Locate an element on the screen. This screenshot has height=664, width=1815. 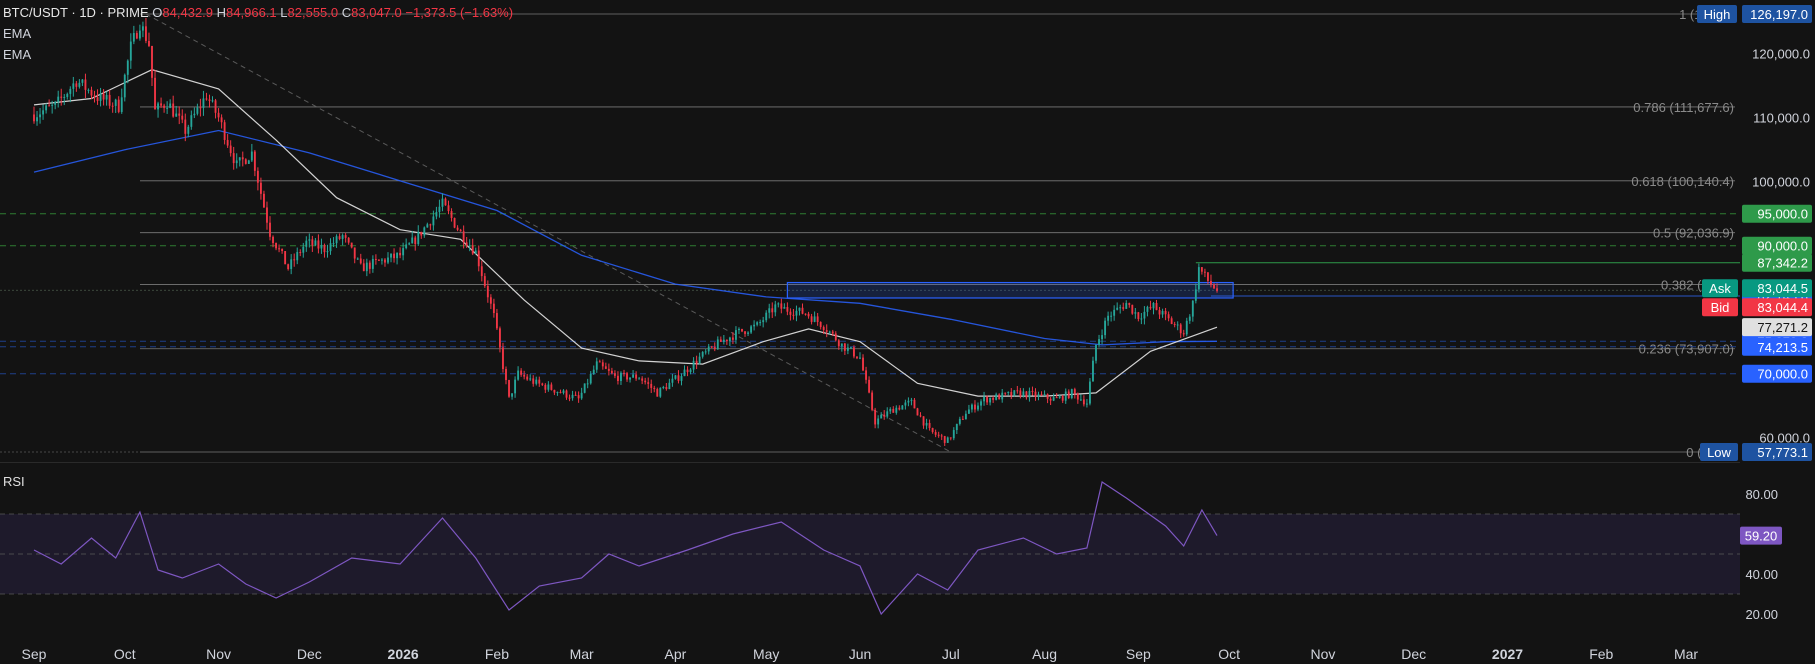
ask-tag: 83,044.5 is located at coordinates (1782, 288).